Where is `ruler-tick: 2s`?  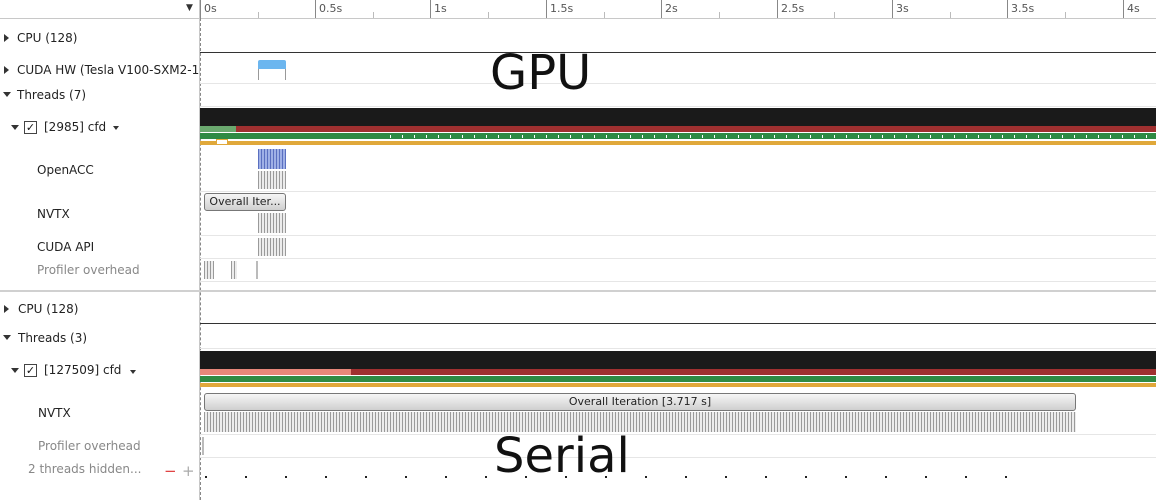 ruler-tick: 2s is located at coordinates (669, 9).